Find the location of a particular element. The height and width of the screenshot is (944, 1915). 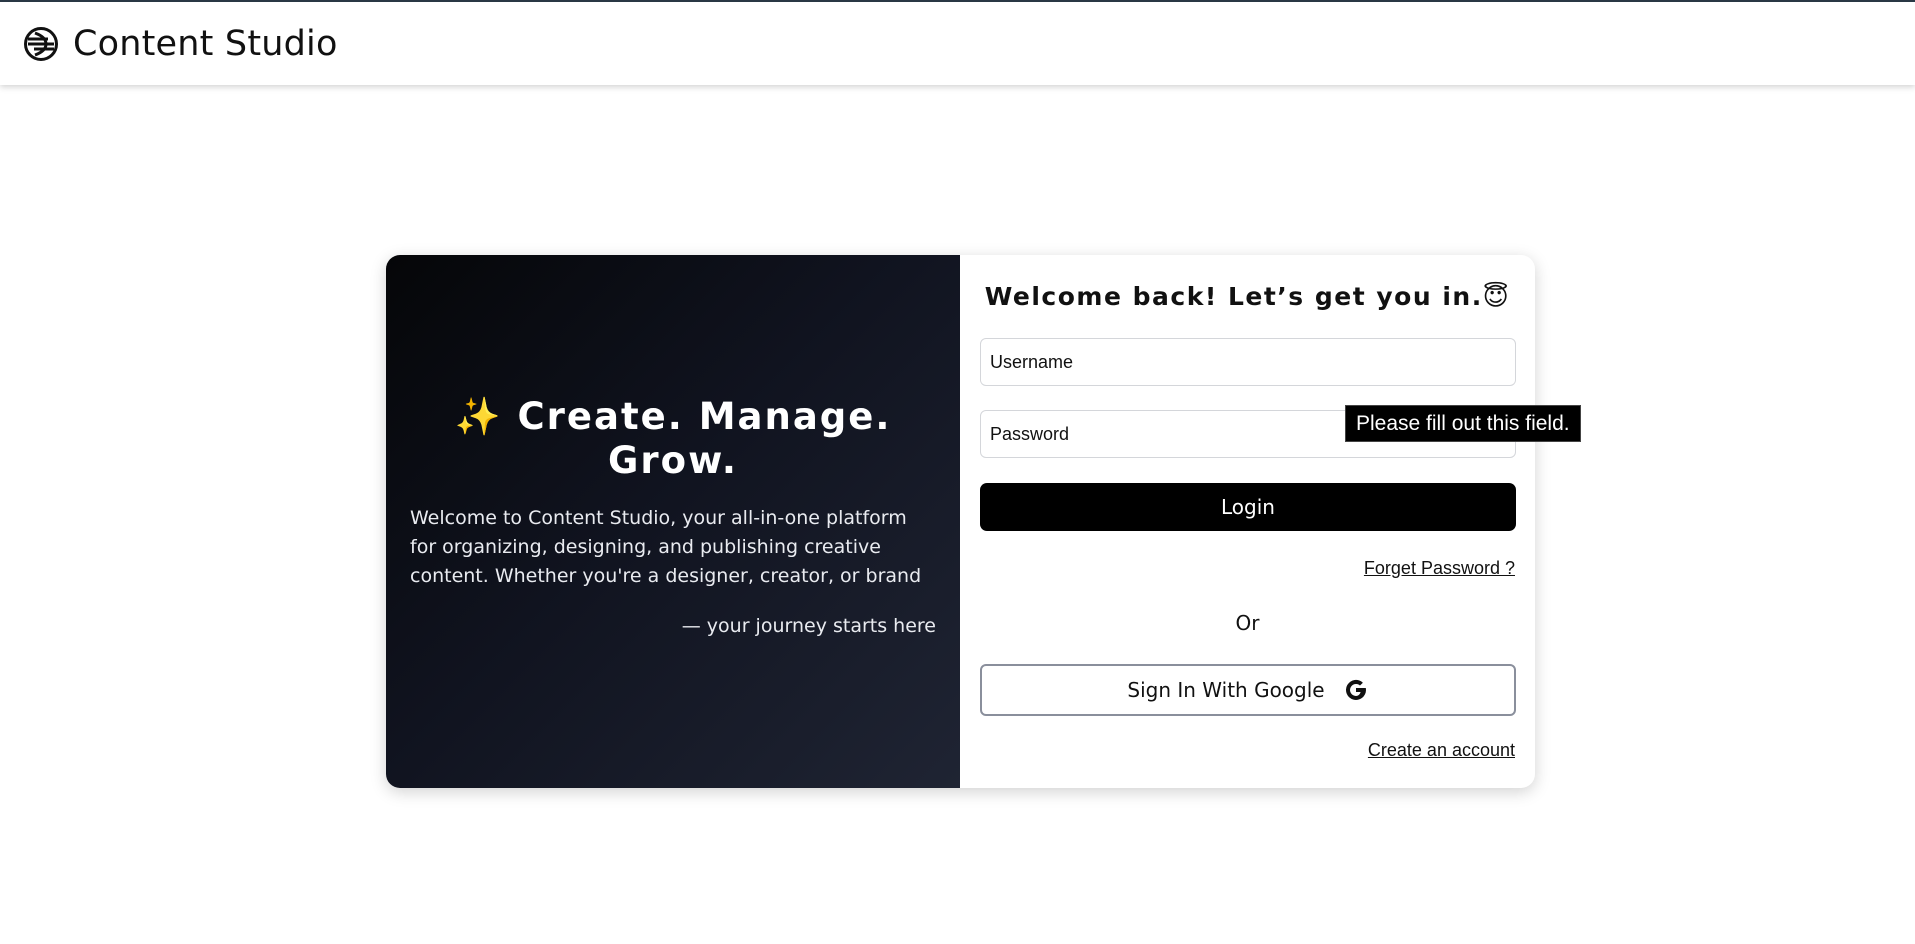

or-divider: Or is located at coordinates (1247, 623).